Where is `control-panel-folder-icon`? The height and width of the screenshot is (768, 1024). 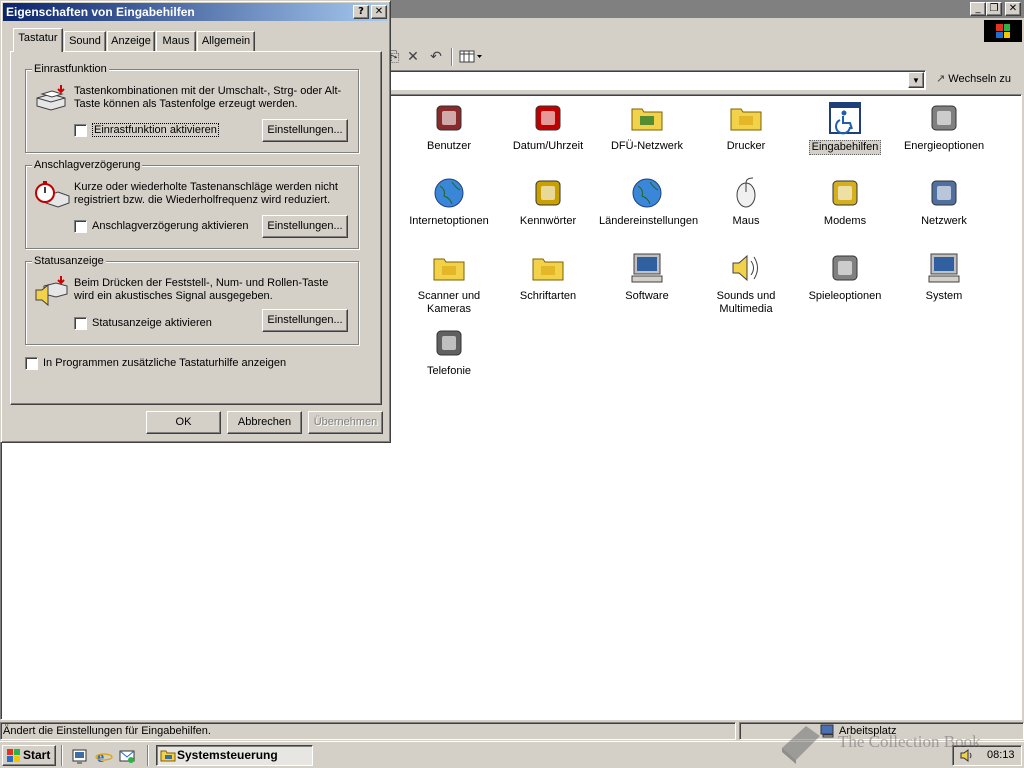 control-panel-folder-icon is located at coordinates (168, 758).